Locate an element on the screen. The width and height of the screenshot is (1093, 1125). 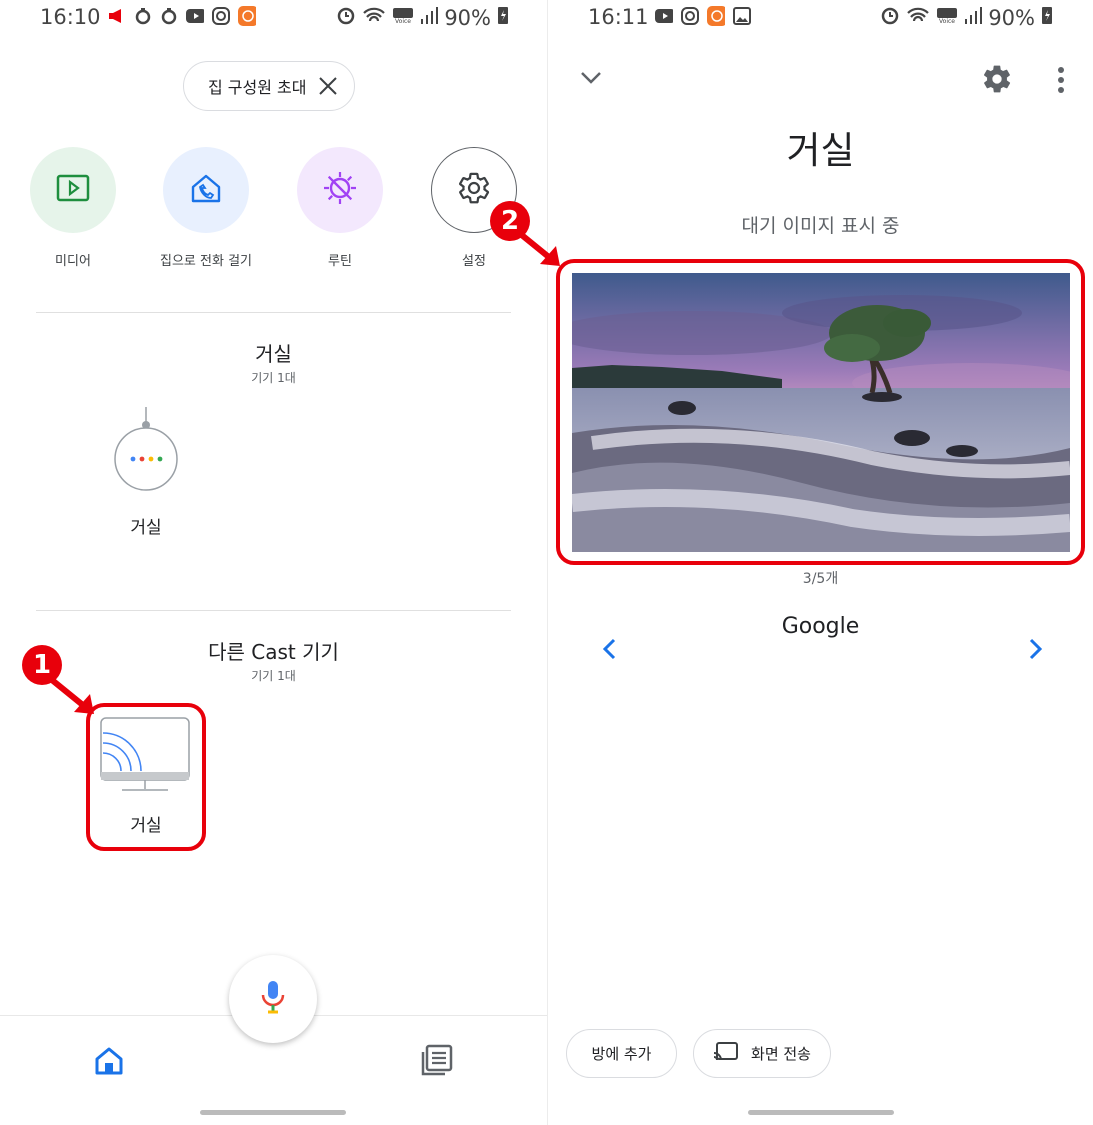
chevron-left-icon is located at coordinates (610, 649).